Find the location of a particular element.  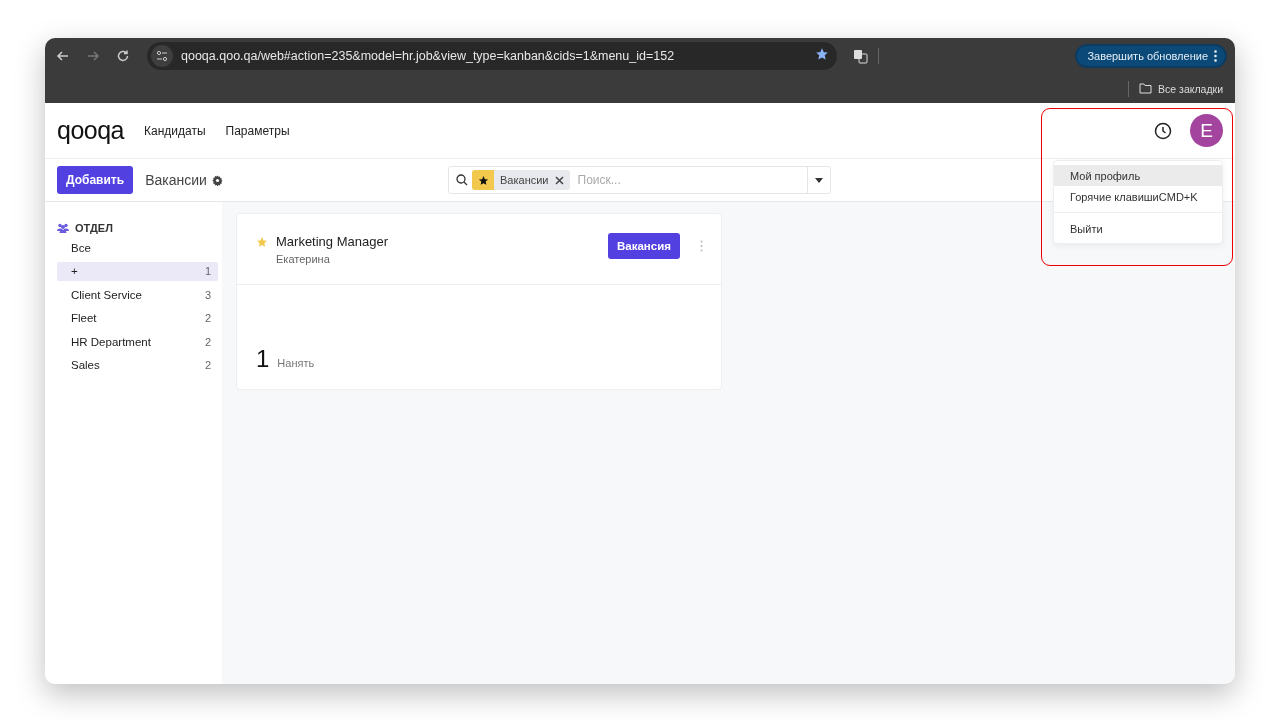

count-label: Нанять is located at coordinates (296, 363).